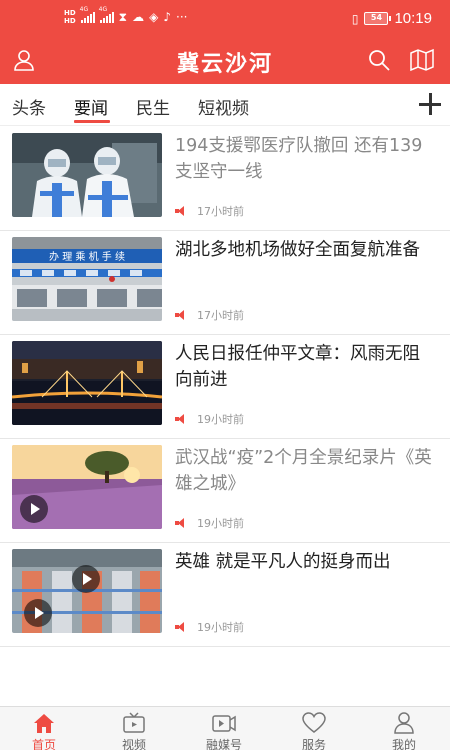 This screenshot has width=450, height=750. I want to click on hourglass-icon: ⧗, so click(123, 17).